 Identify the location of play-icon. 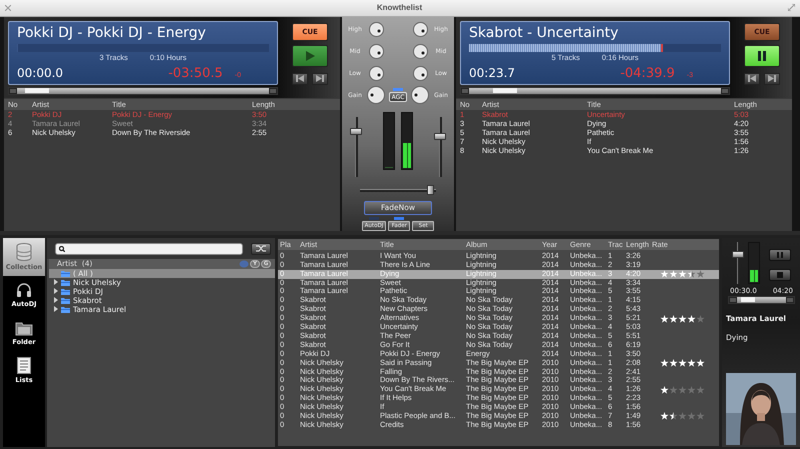
(310, 55).